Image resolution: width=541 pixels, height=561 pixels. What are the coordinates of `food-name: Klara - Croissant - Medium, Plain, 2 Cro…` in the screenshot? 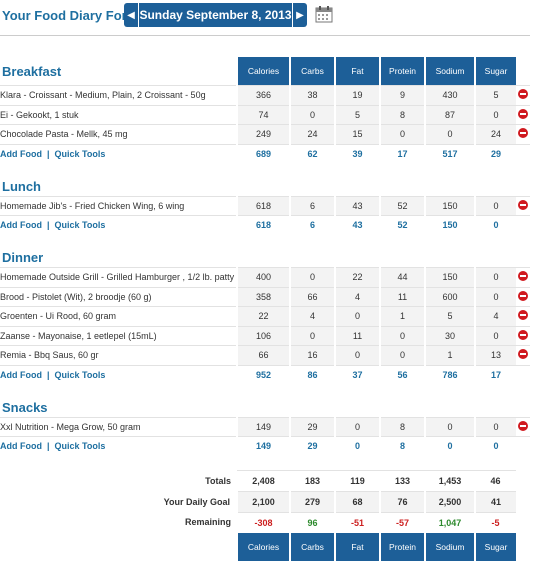 It's located at (118, 95).